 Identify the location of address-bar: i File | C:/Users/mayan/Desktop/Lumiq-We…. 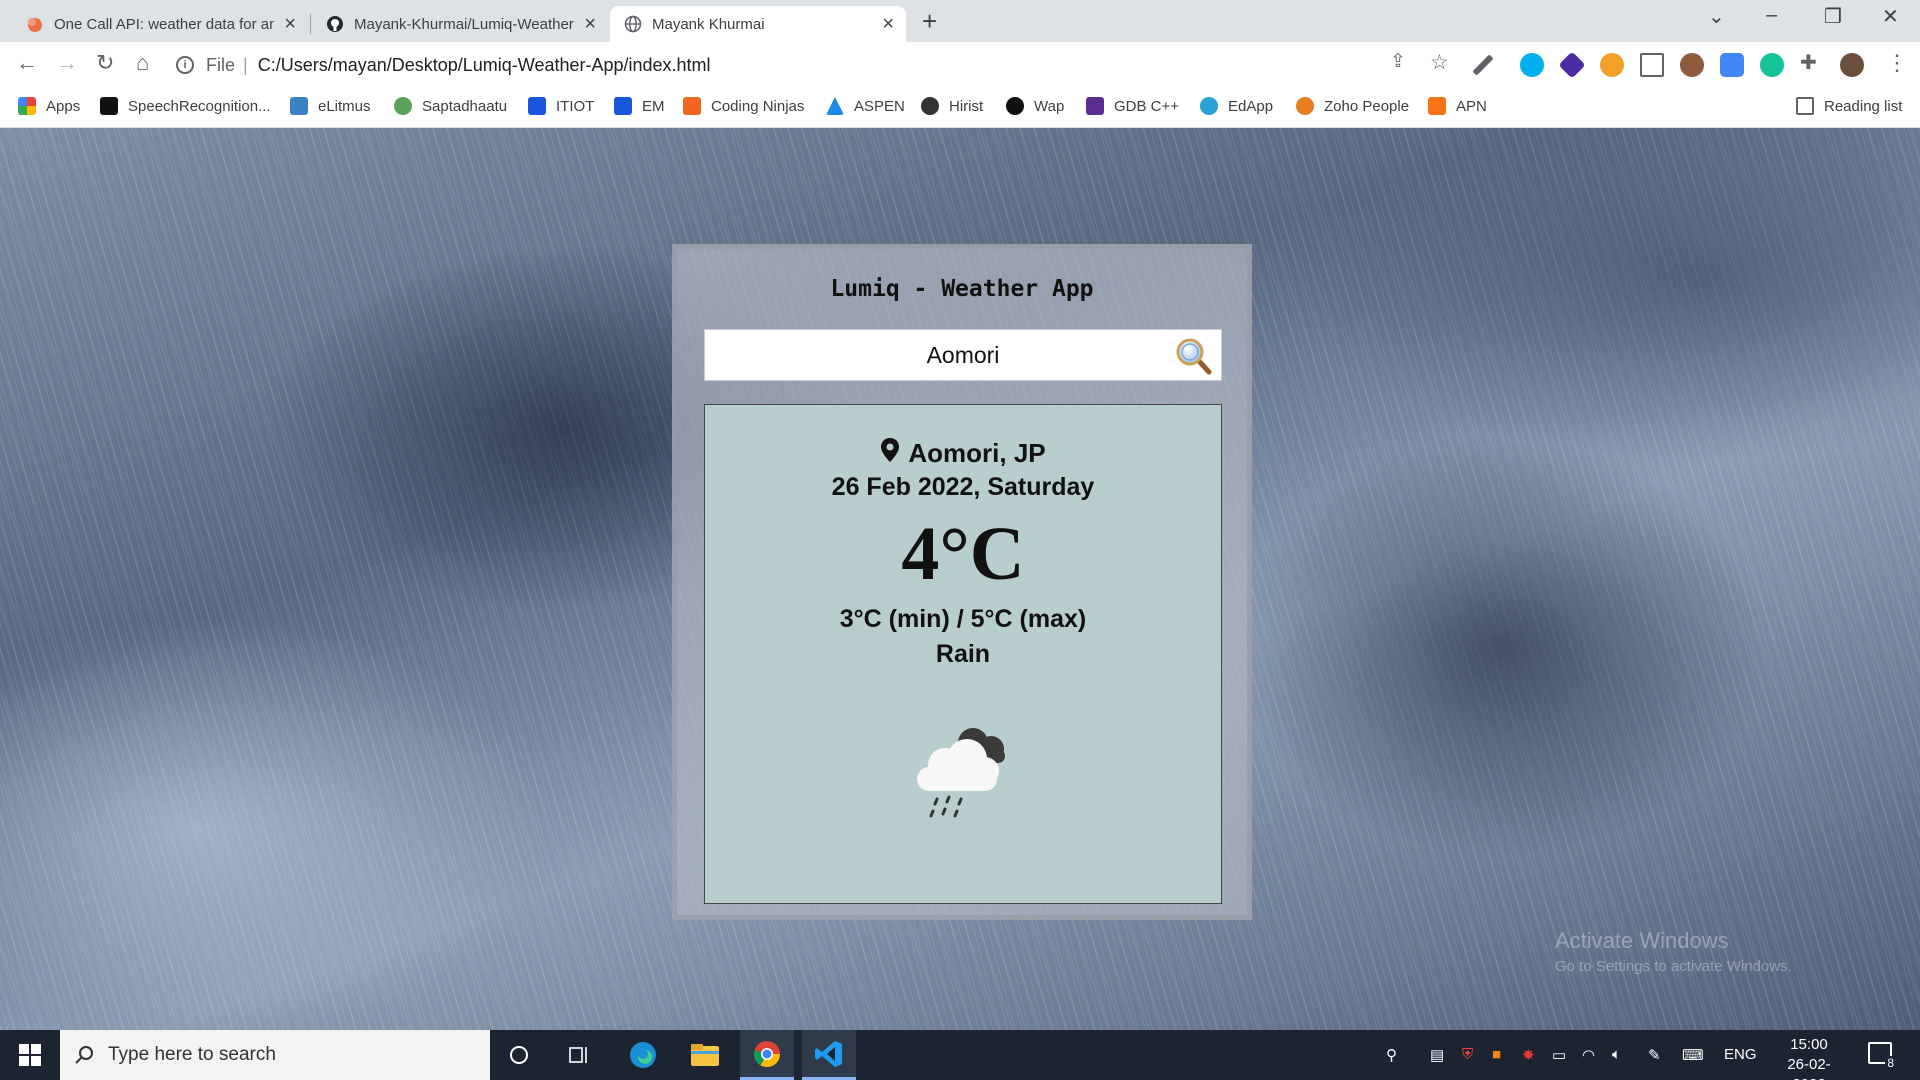
(811, 65).